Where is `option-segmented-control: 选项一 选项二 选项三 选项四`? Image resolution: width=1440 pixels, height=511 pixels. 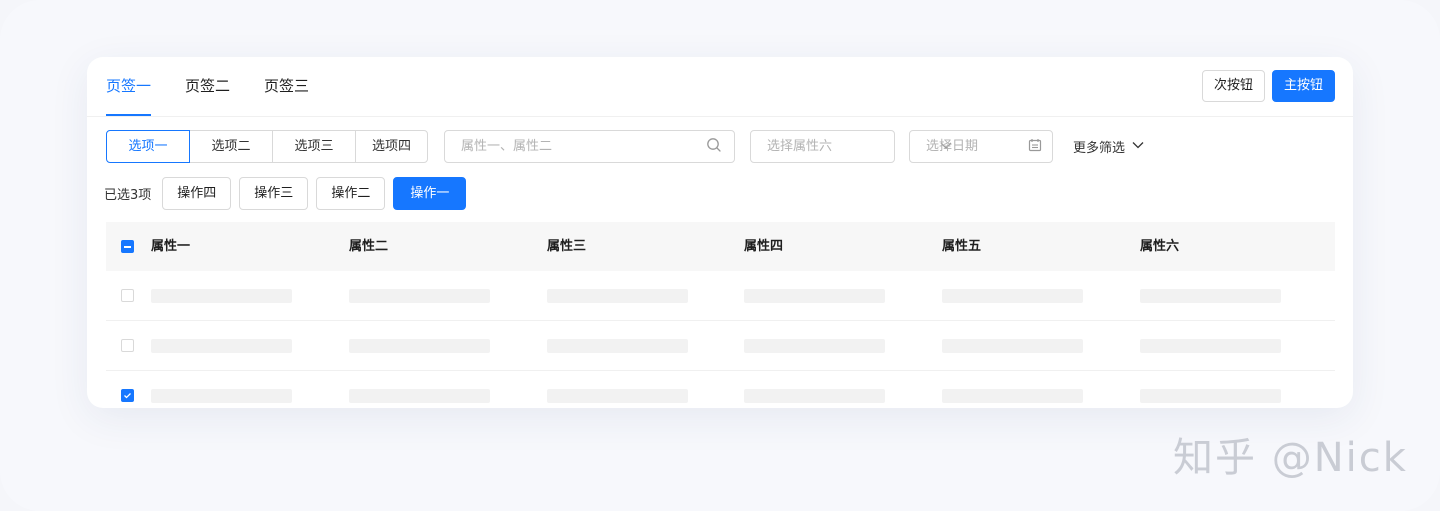
option-segmented-control: 选项一 选项二 选项三 选项四 is located at coordinates (267, 146).